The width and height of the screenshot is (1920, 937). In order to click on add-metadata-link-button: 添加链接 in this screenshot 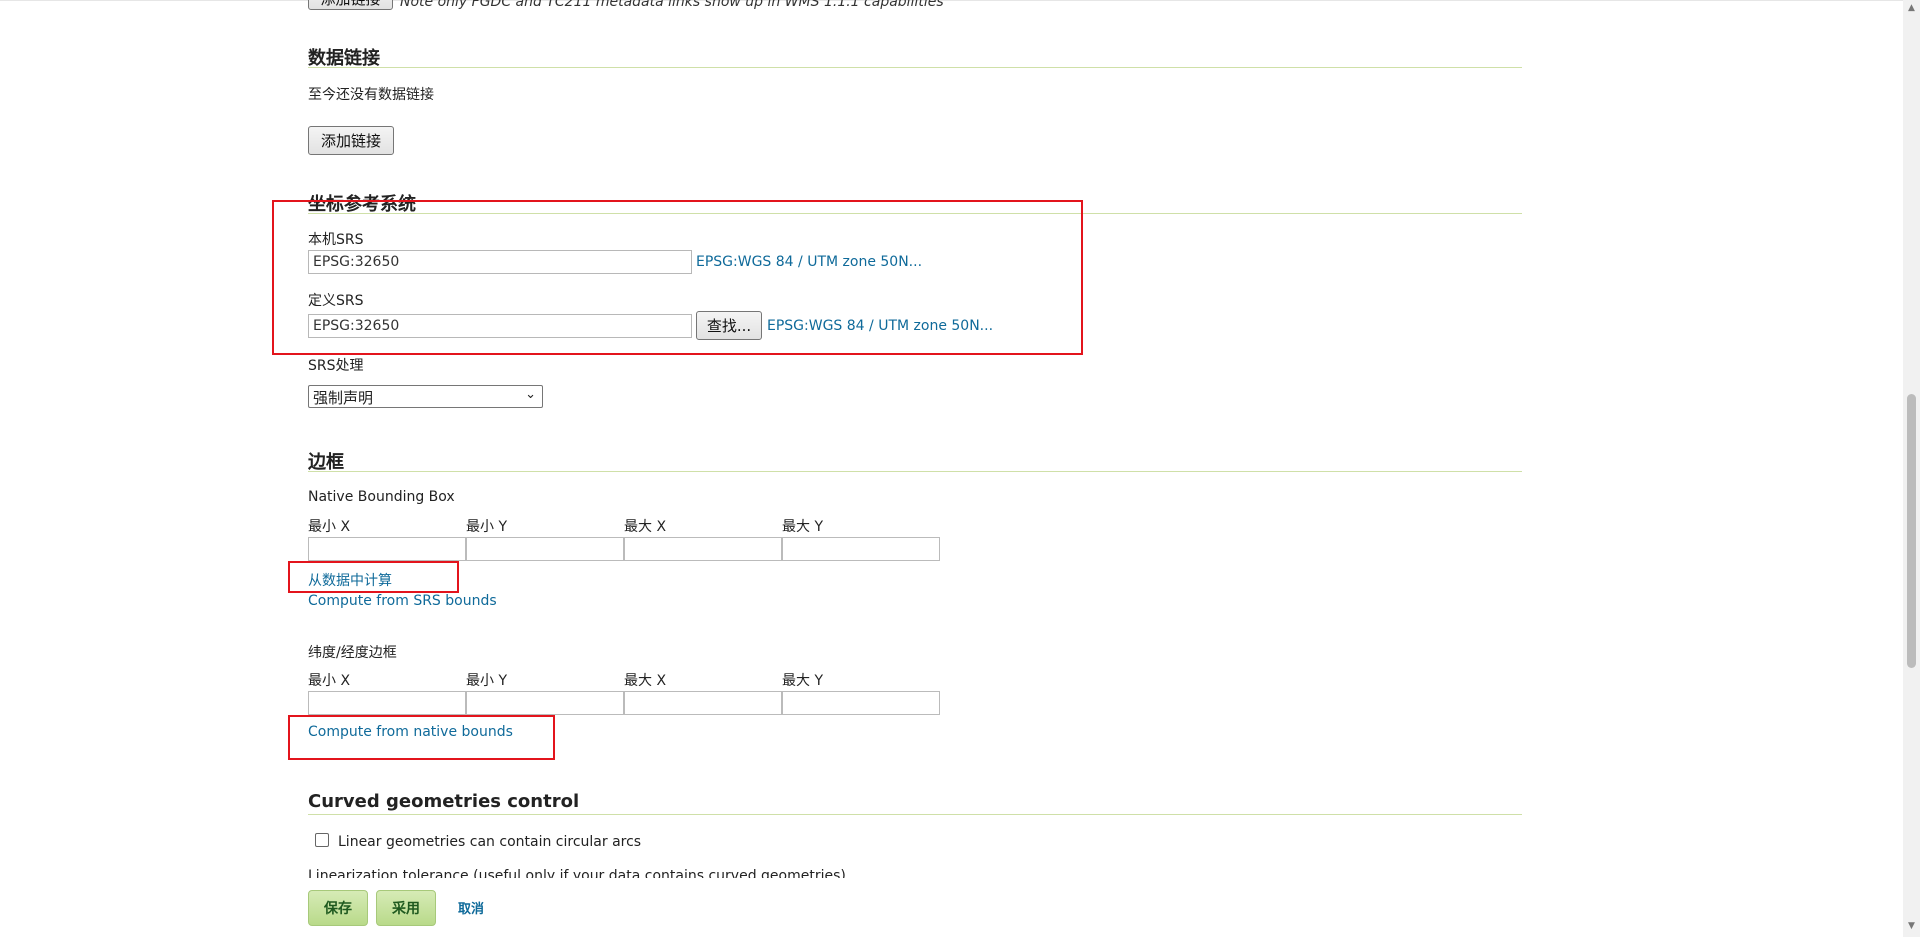, I will do `click(350, 5)`.